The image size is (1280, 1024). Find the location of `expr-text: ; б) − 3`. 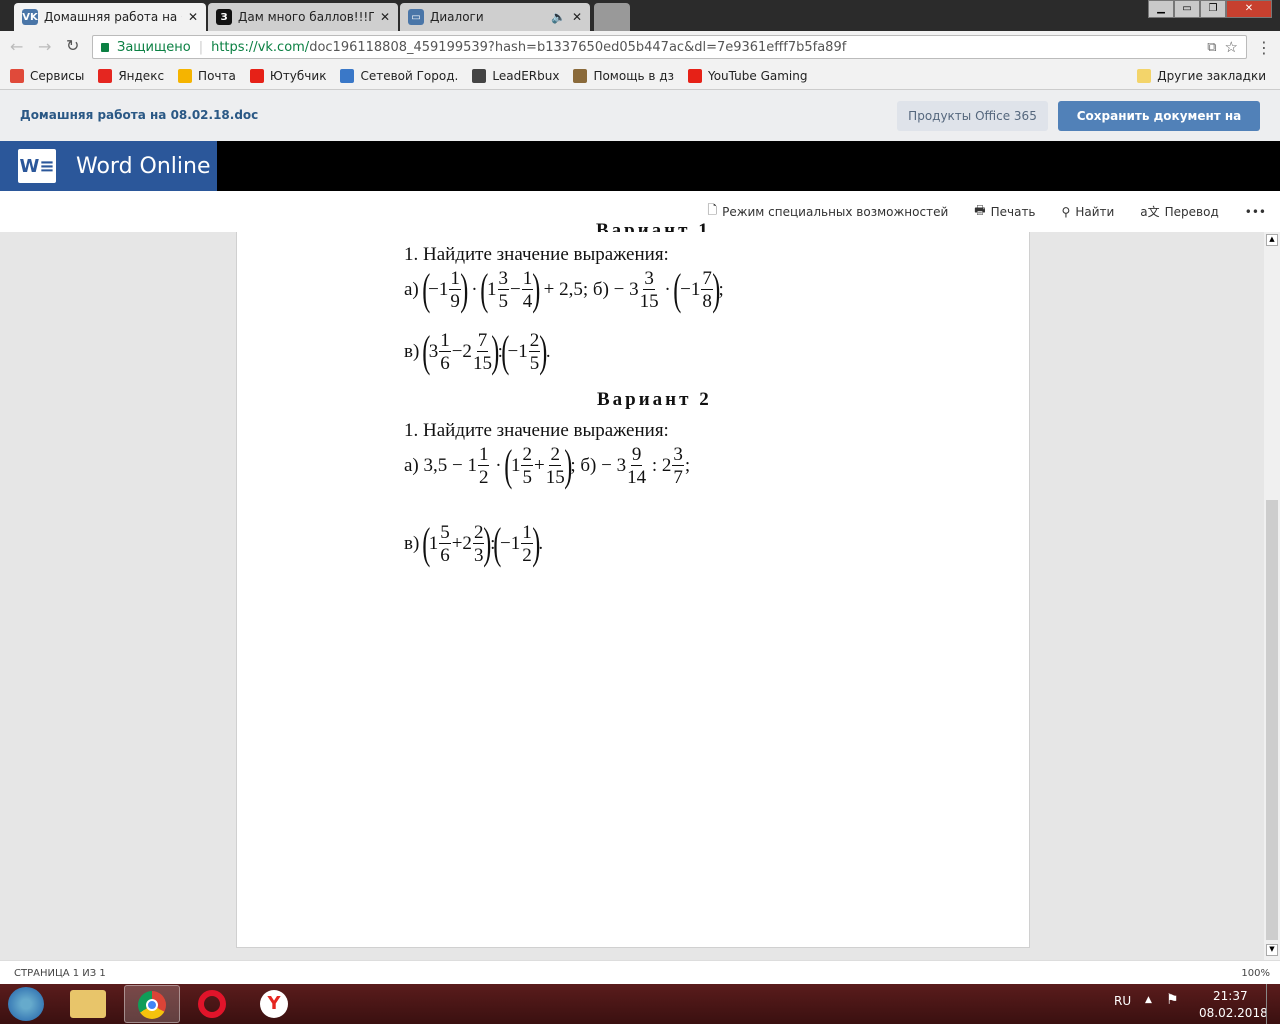

expr-text: ; б) − 3 is located at coordinates (598, 465).